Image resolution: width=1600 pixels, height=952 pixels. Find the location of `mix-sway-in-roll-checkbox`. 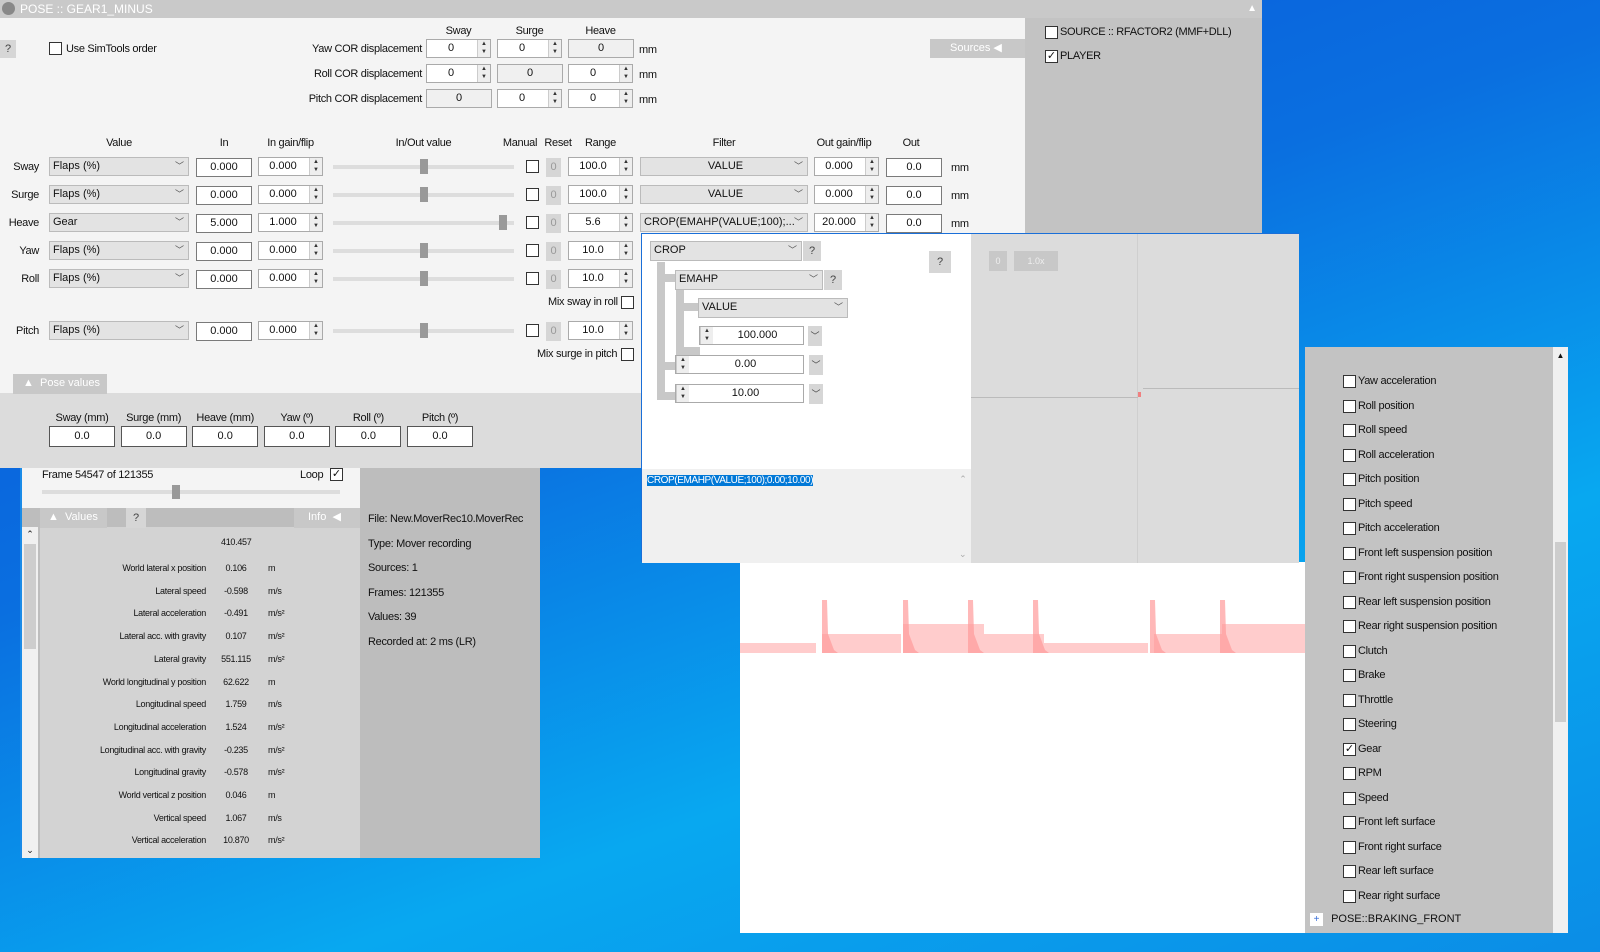

mix-sway-in-roll-checkbox is located at coordinates (627, 302).